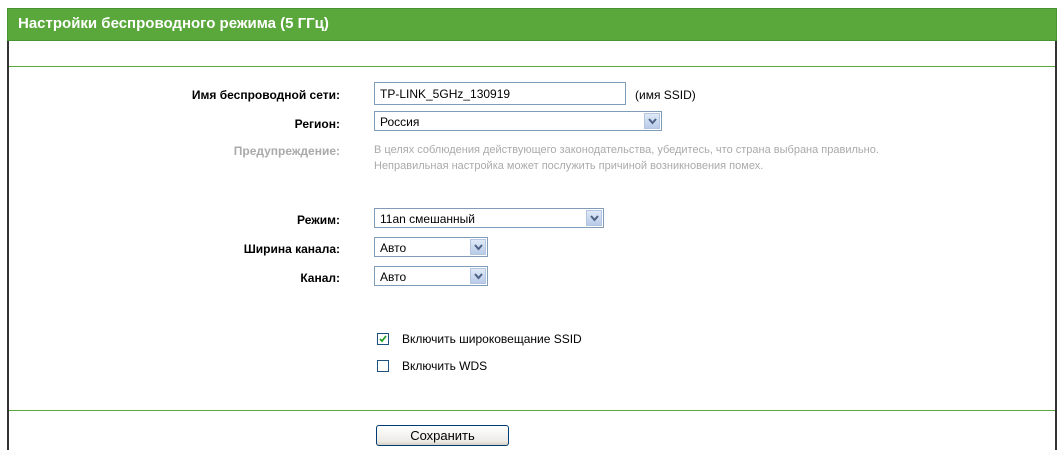 The height and width of the screenshot is (450, 1059). What do you see at coordinates (532, 24) in the screenshot?
I see `page-header: Настройки беспроводного режима (5 ГГц)` at bounding box center [532, 24].